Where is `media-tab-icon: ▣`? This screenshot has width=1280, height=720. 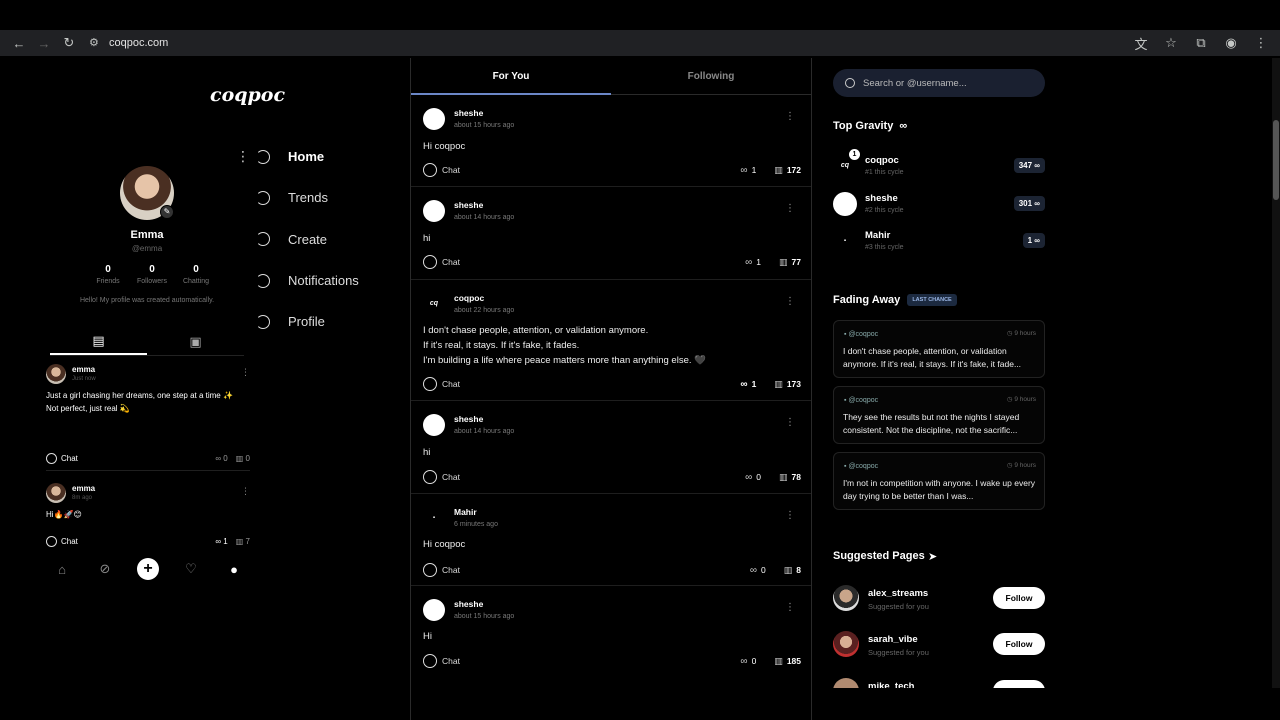 media-tab-icon: ▣ is located at coordinates (195, 341).